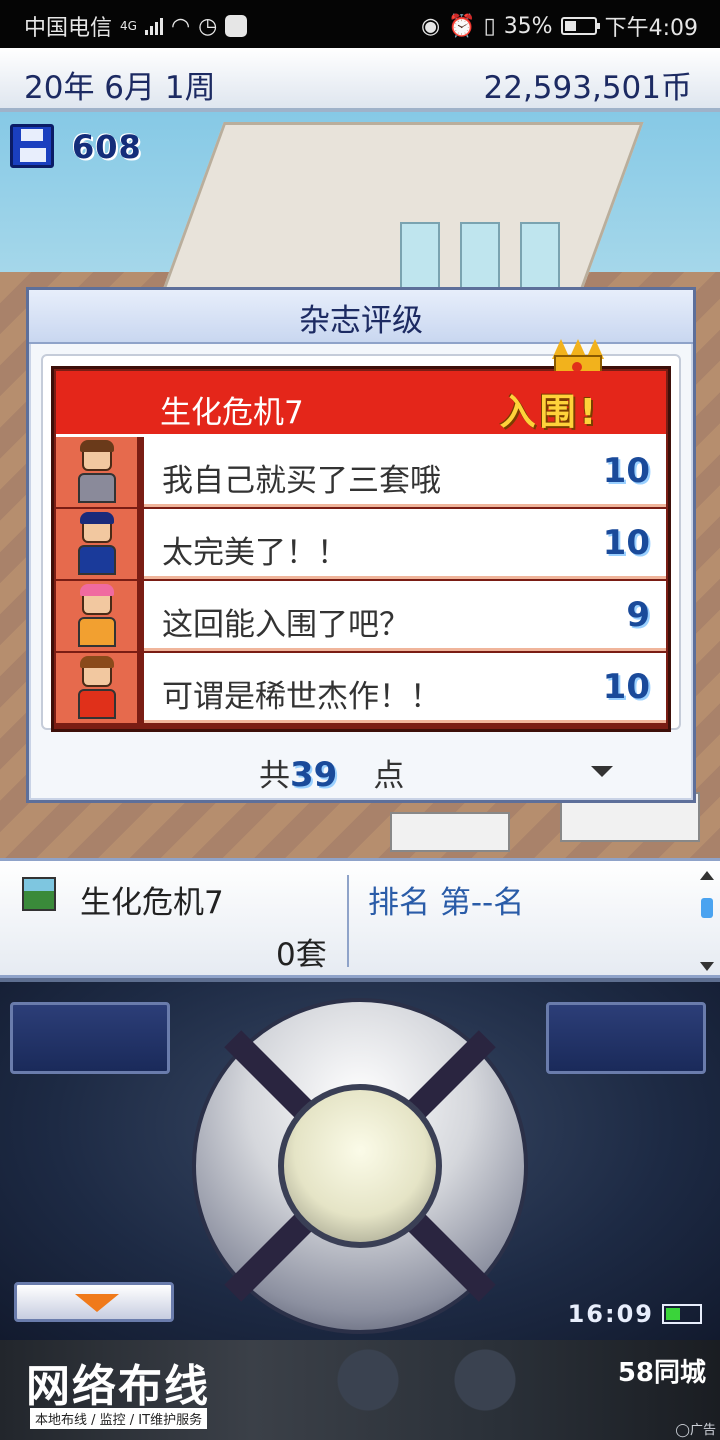 This screenshot has height=1440, width=720. What do you see at coordinates (274, 776) in the screenshot?
I see `total-prefix: 共` at bounding box center [274, 776].